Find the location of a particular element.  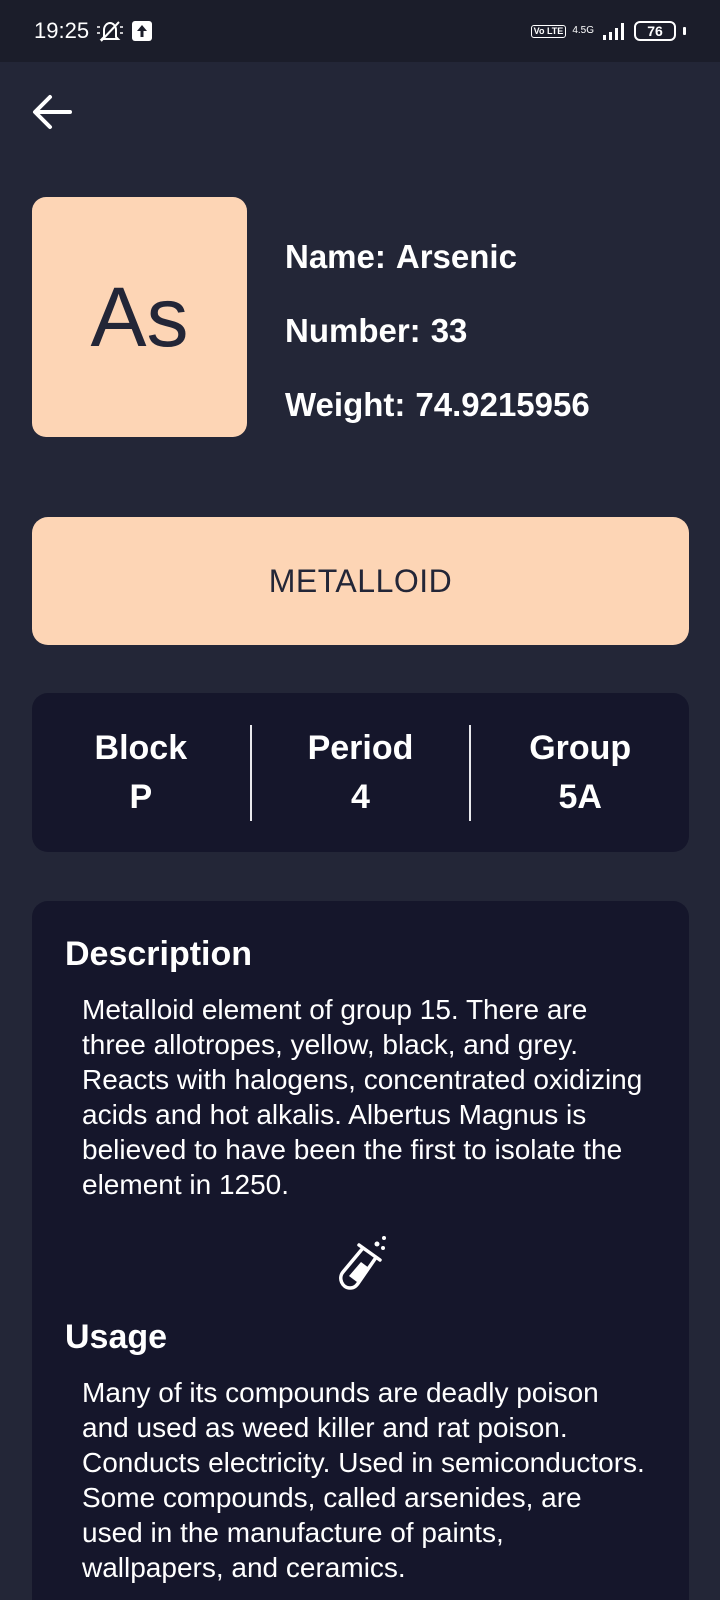

period-stat: Period 4 is located at coordinates (361, 773).